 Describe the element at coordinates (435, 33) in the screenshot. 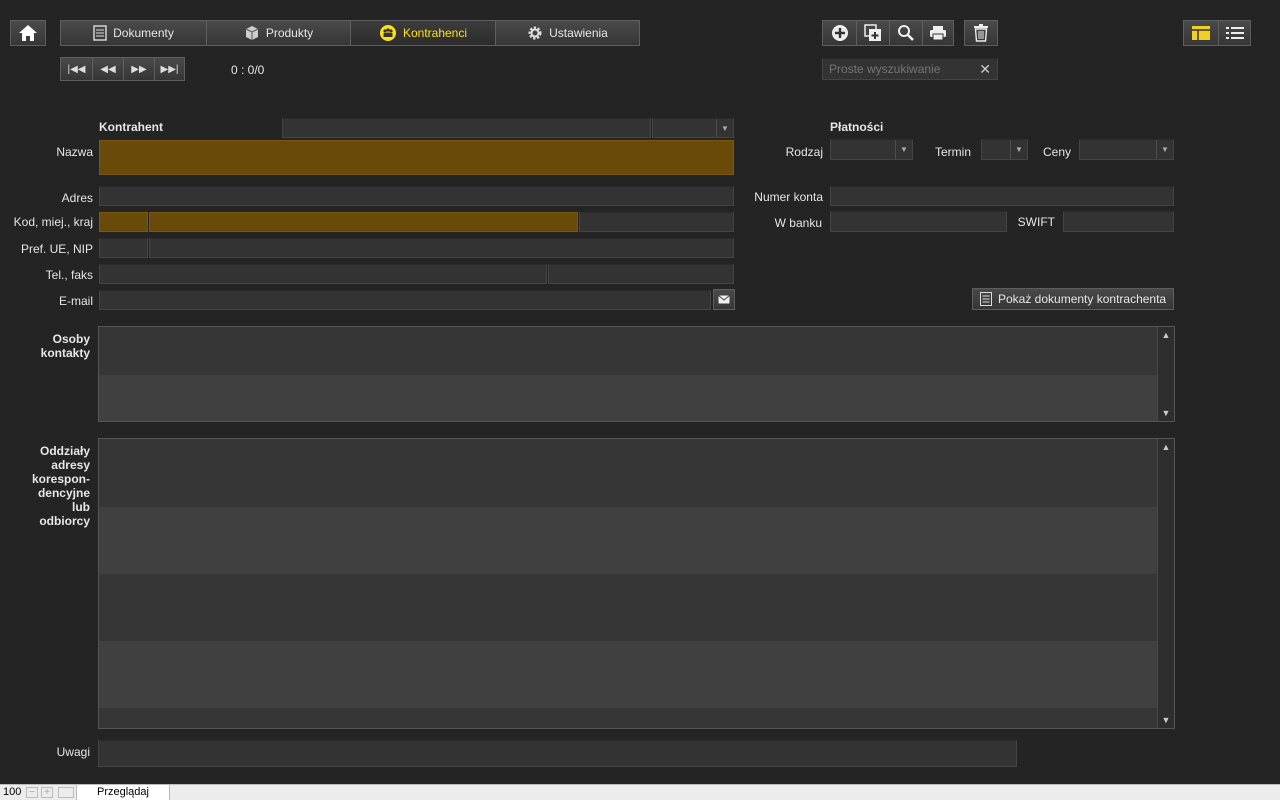

I see `tab-label: Kontrahenci` at that location.